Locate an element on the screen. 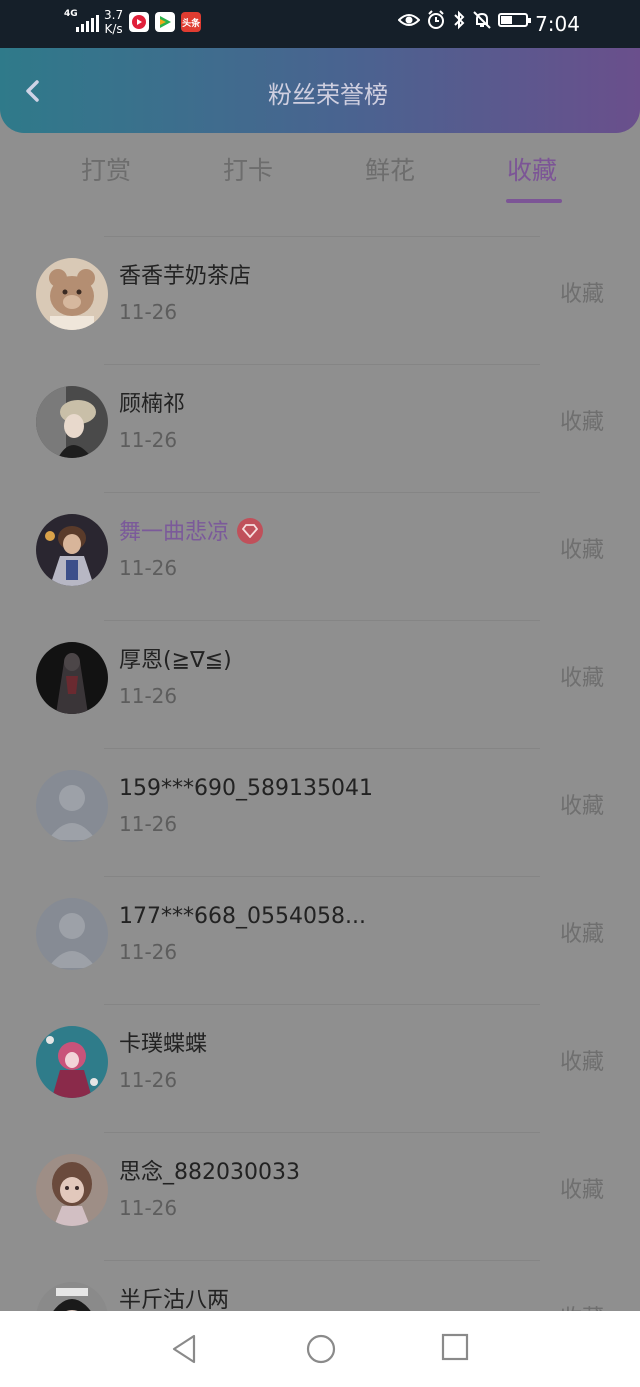 The image size is (640, 1387). fan-name: 卡璞蝶蝶 is located at coordinates (163, 1044).